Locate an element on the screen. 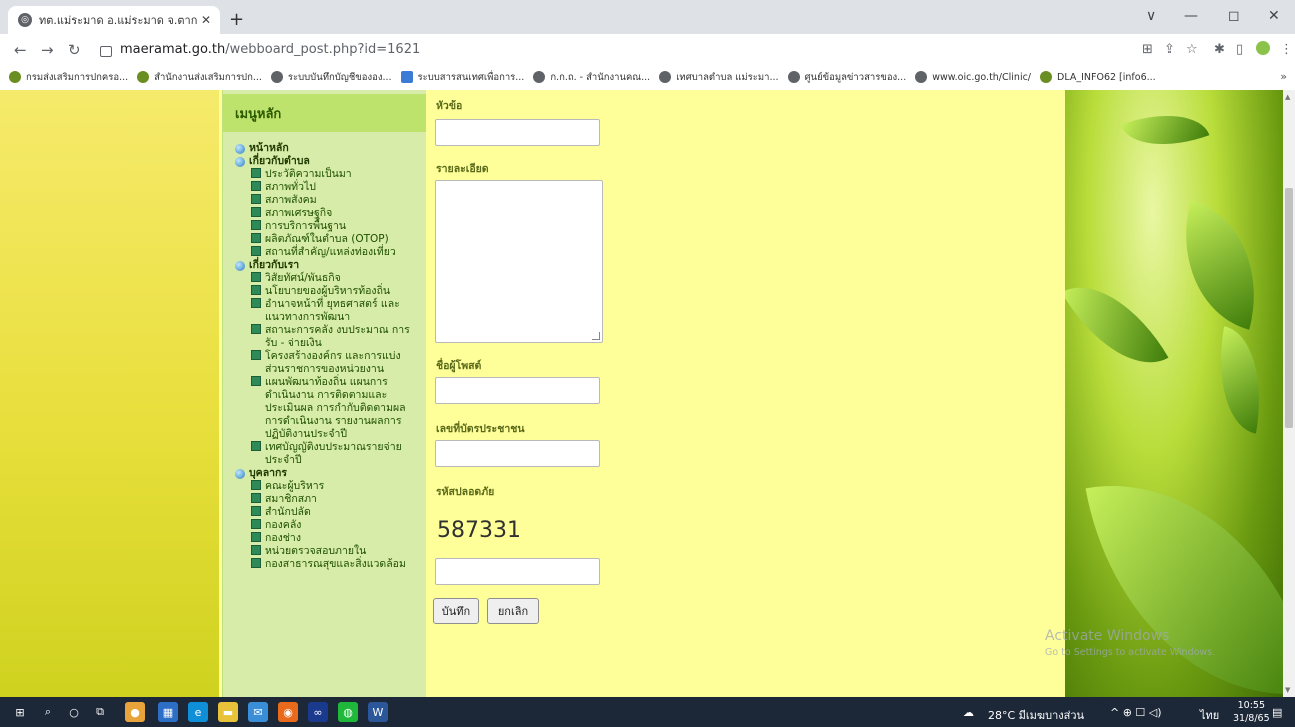 The image size is (1295, 727). weather-icon: ☁ is located at coordinates (968, 712).